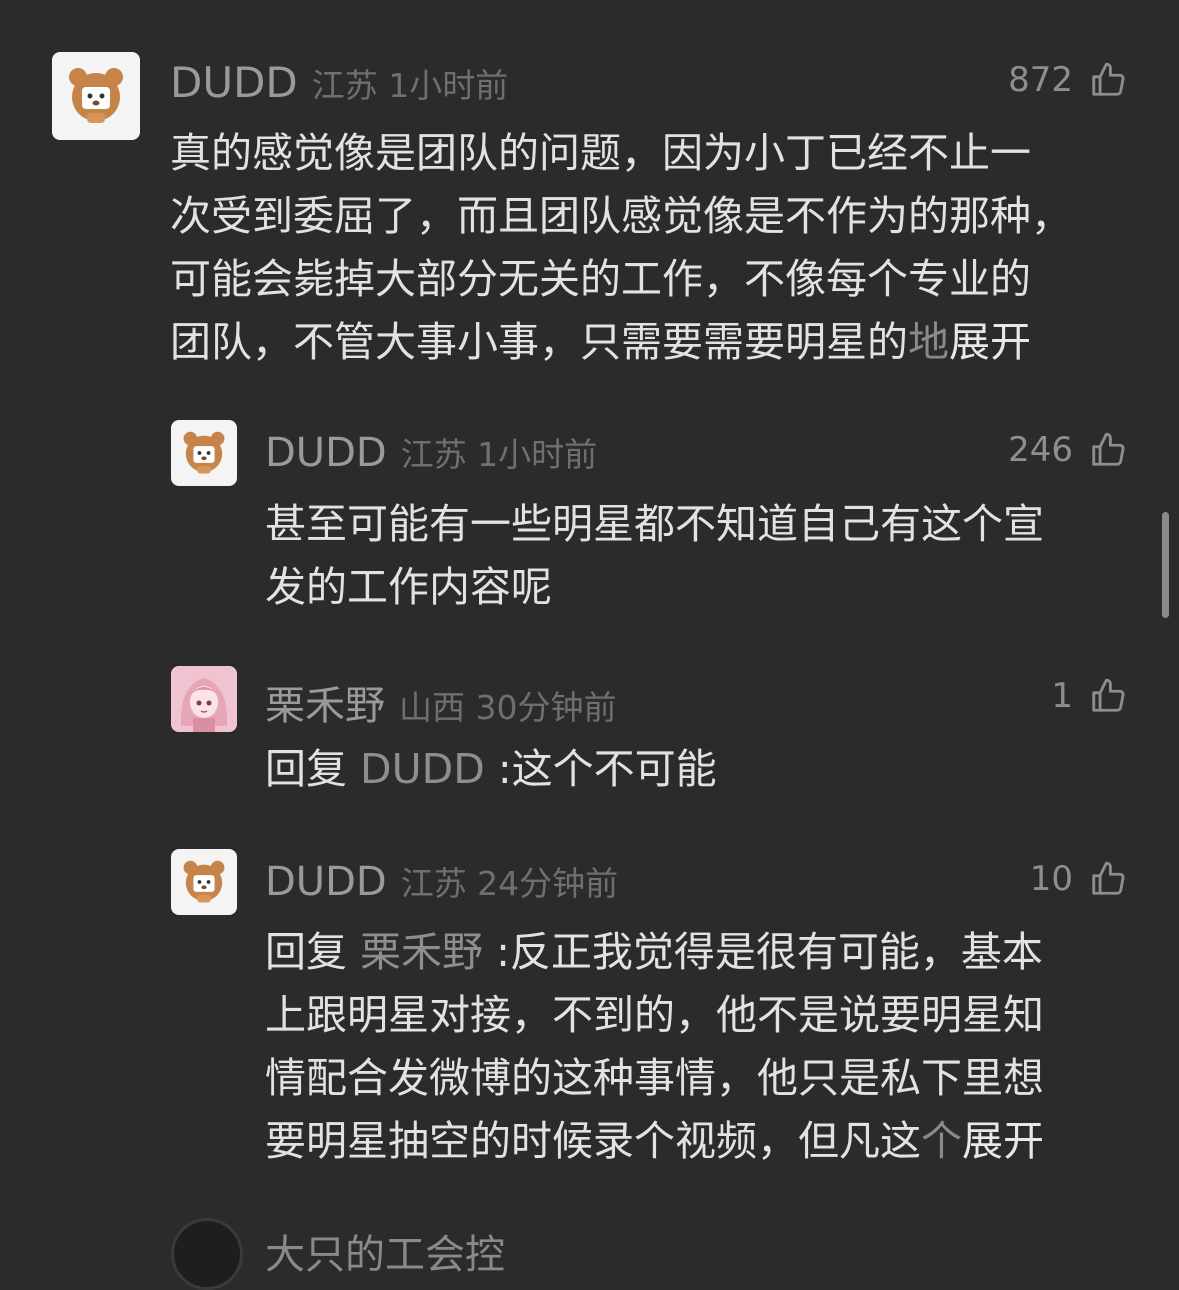 Image resolution: width=1179 pixels, height=1290 pixels. I want to click on faded-text: 地, so click(928, 342).